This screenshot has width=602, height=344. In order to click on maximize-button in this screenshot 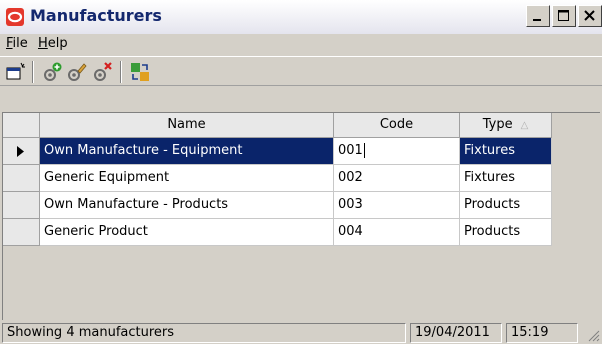, I will do `click(564, 16)`.